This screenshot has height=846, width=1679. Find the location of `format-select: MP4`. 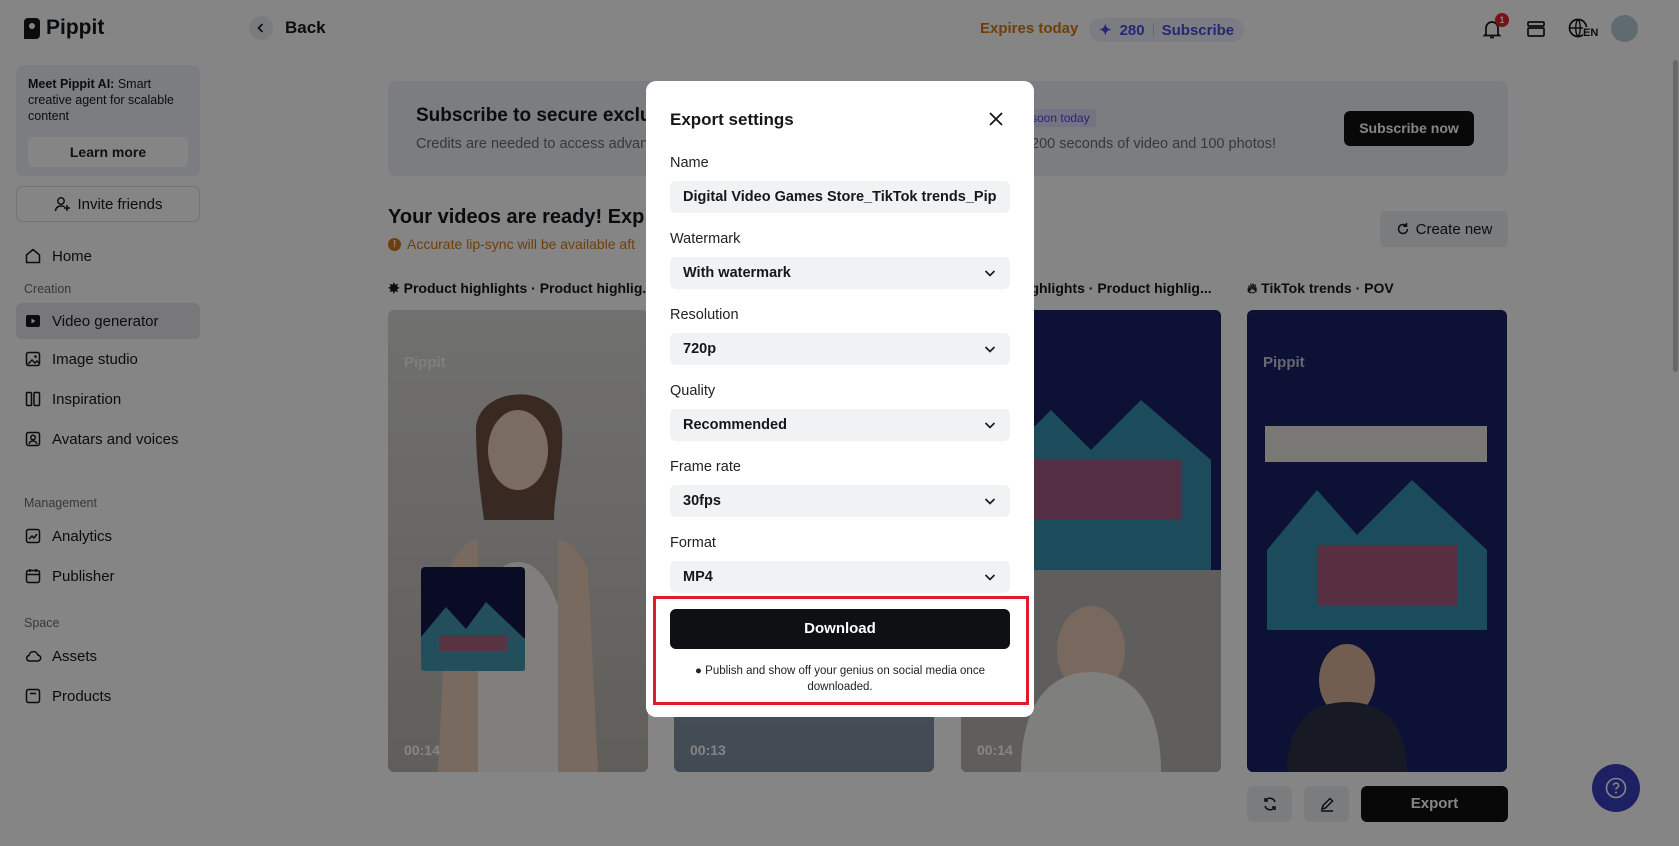

format-select: MP4 is located at coordinates (840, 577).